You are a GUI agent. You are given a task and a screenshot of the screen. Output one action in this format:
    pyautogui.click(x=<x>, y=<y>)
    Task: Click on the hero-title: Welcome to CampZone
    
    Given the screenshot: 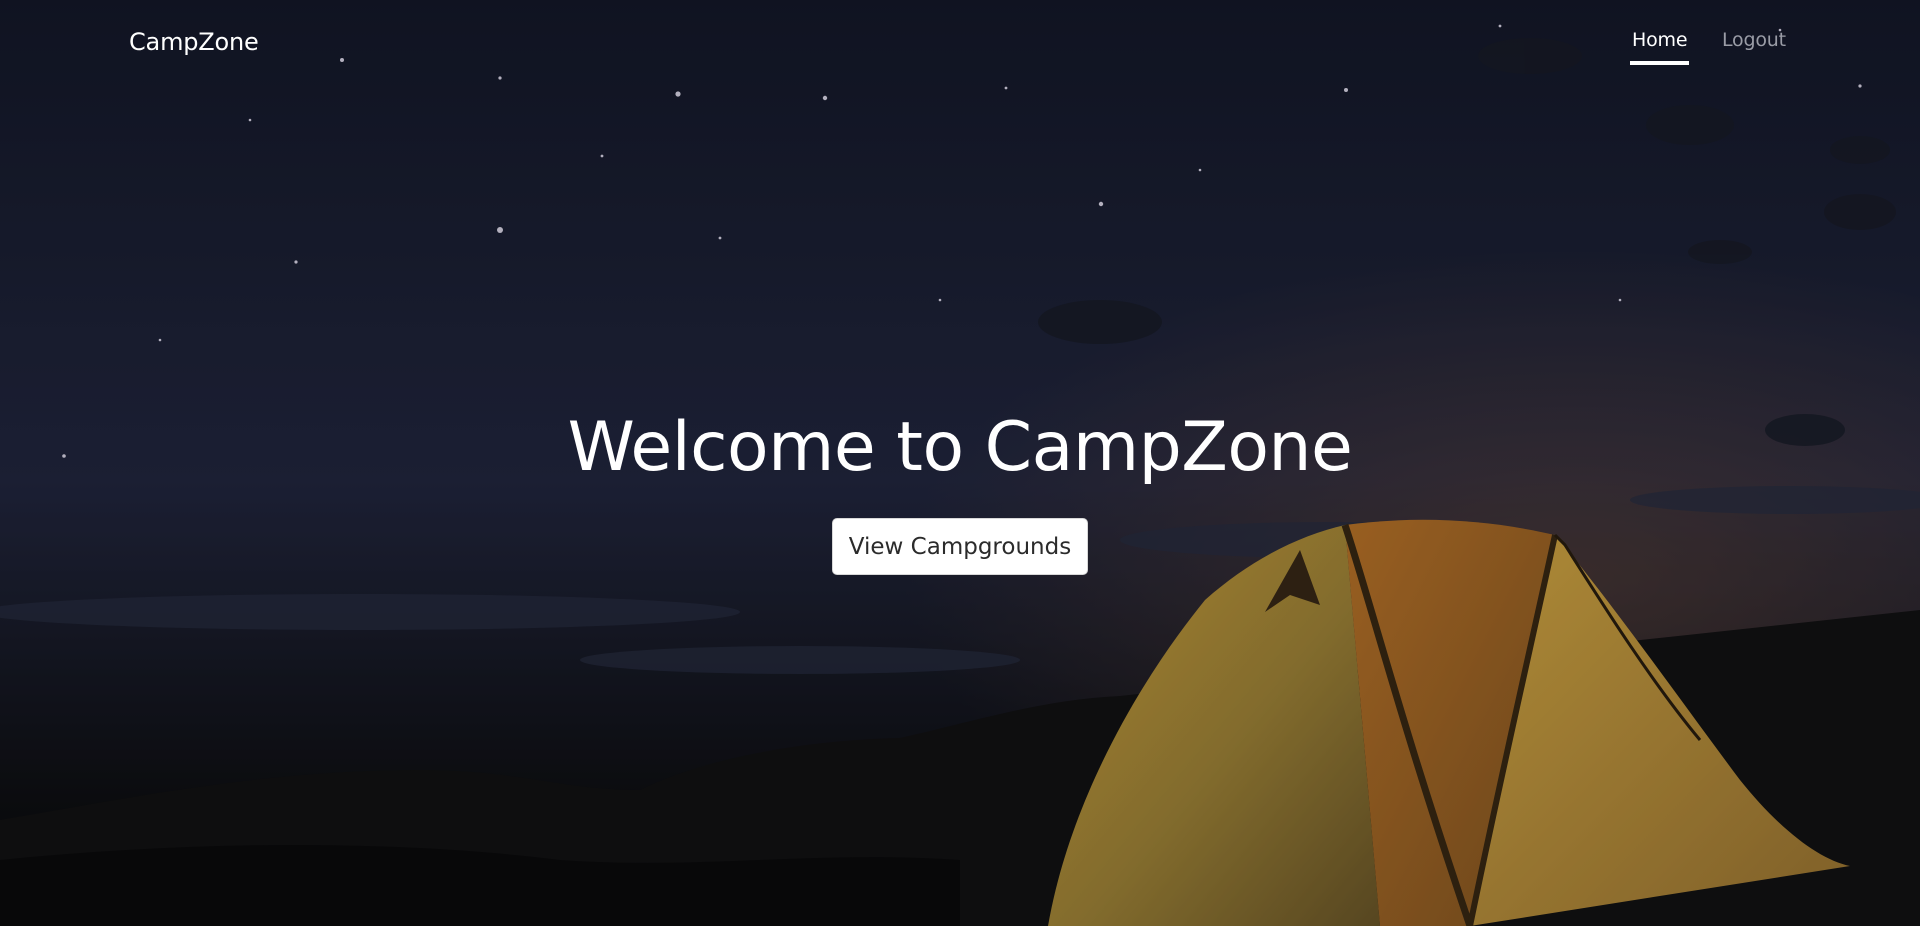 What is the action you would take?
    pyautogui.click(x=960, y=447)
    